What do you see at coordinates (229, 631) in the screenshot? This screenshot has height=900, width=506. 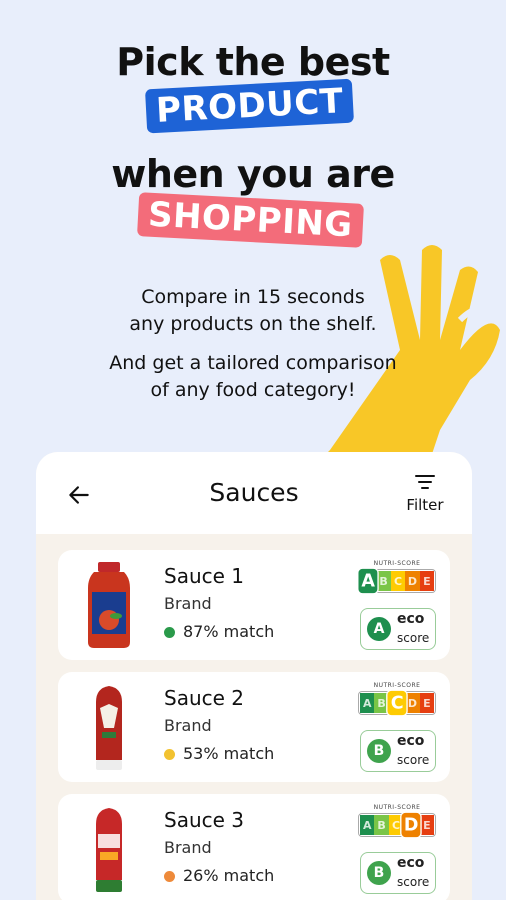 I see `match-text: 87% match` at bounding box center [229, 631].